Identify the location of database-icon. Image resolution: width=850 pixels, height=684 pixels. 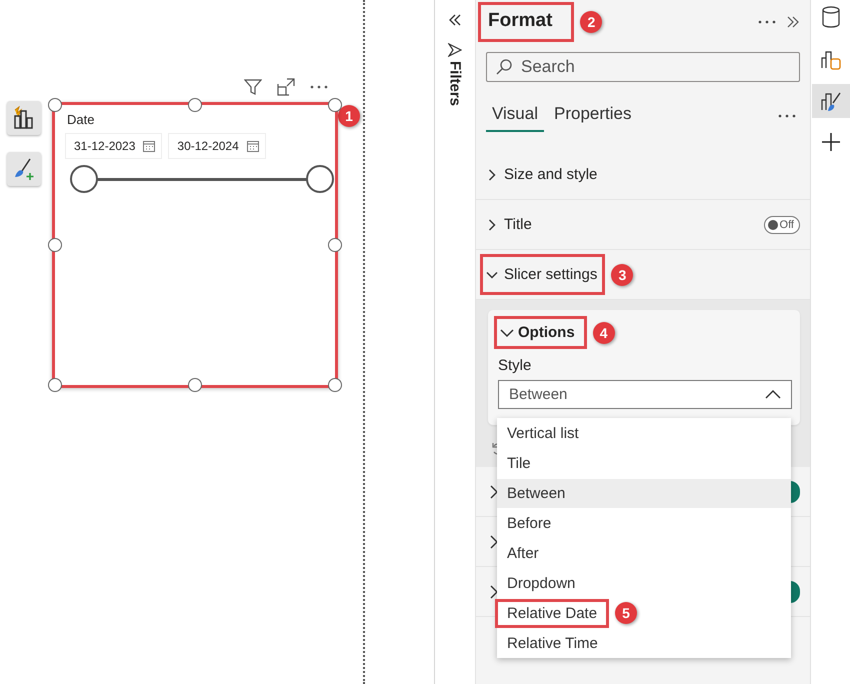
(830, 17).